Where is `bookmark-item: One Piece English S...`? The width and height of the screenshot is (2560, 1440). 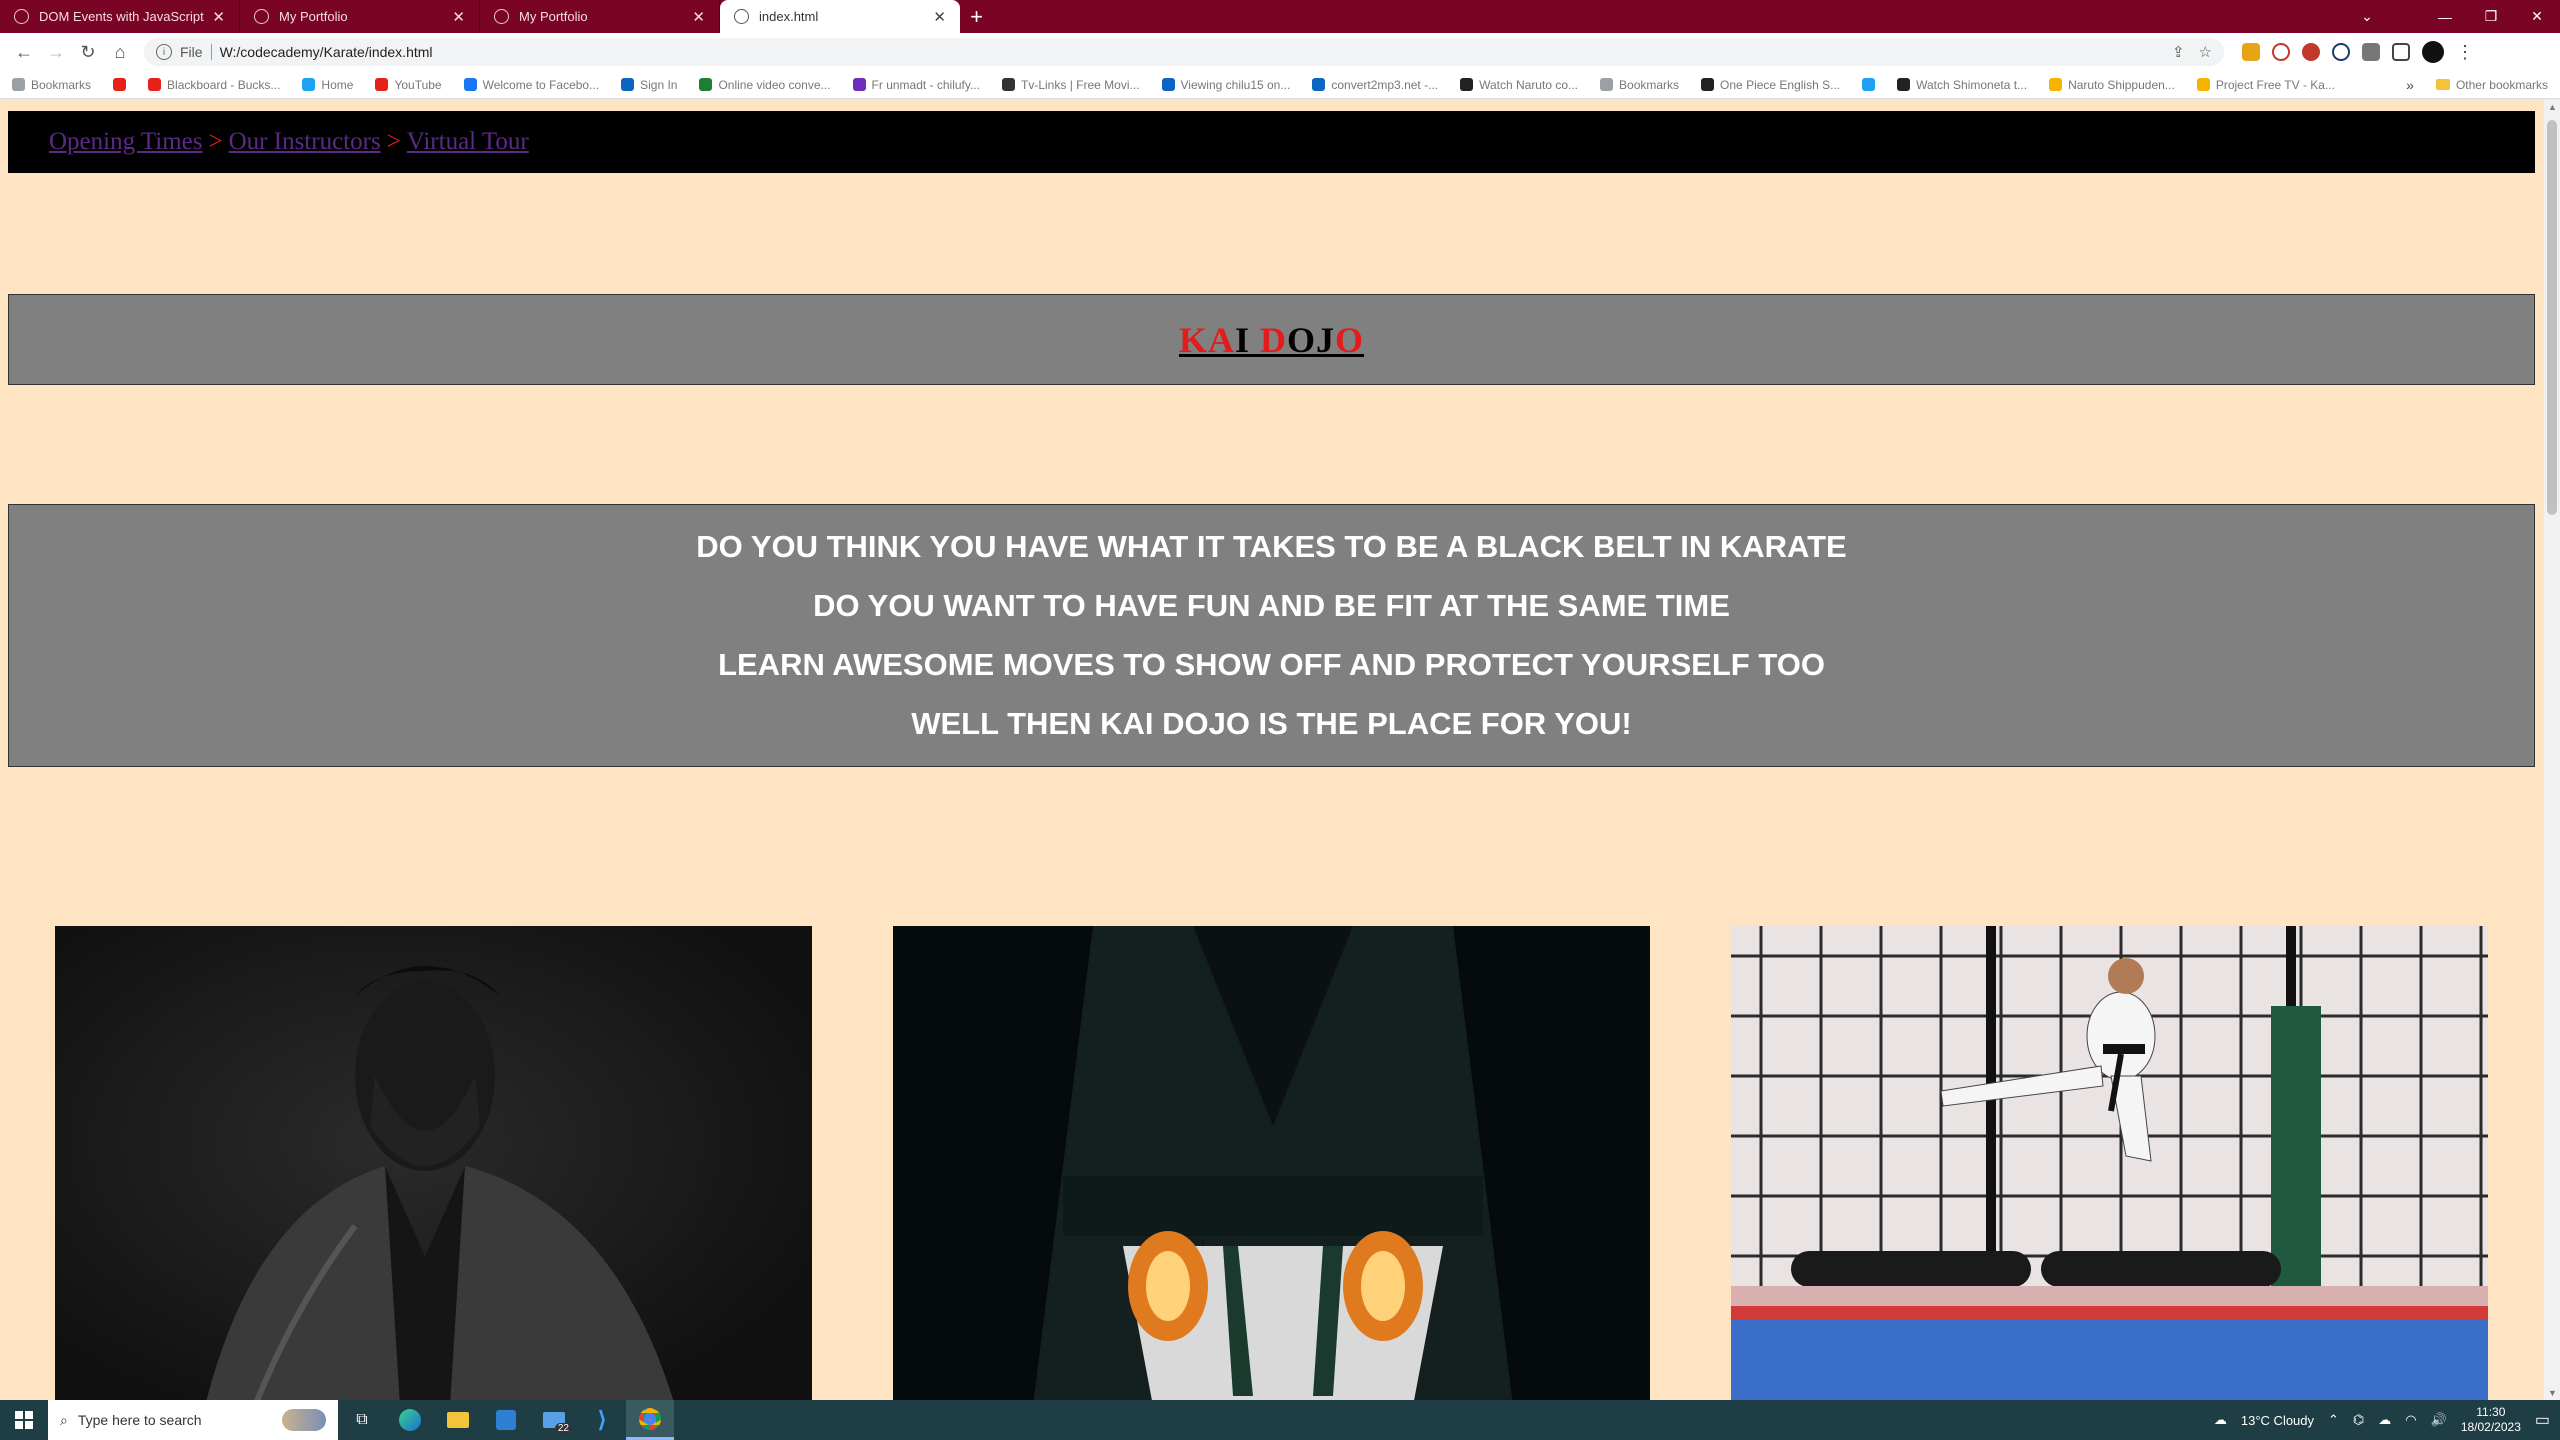
bookmark-item: One Piece English S... is located at coordinates (1770, 85).